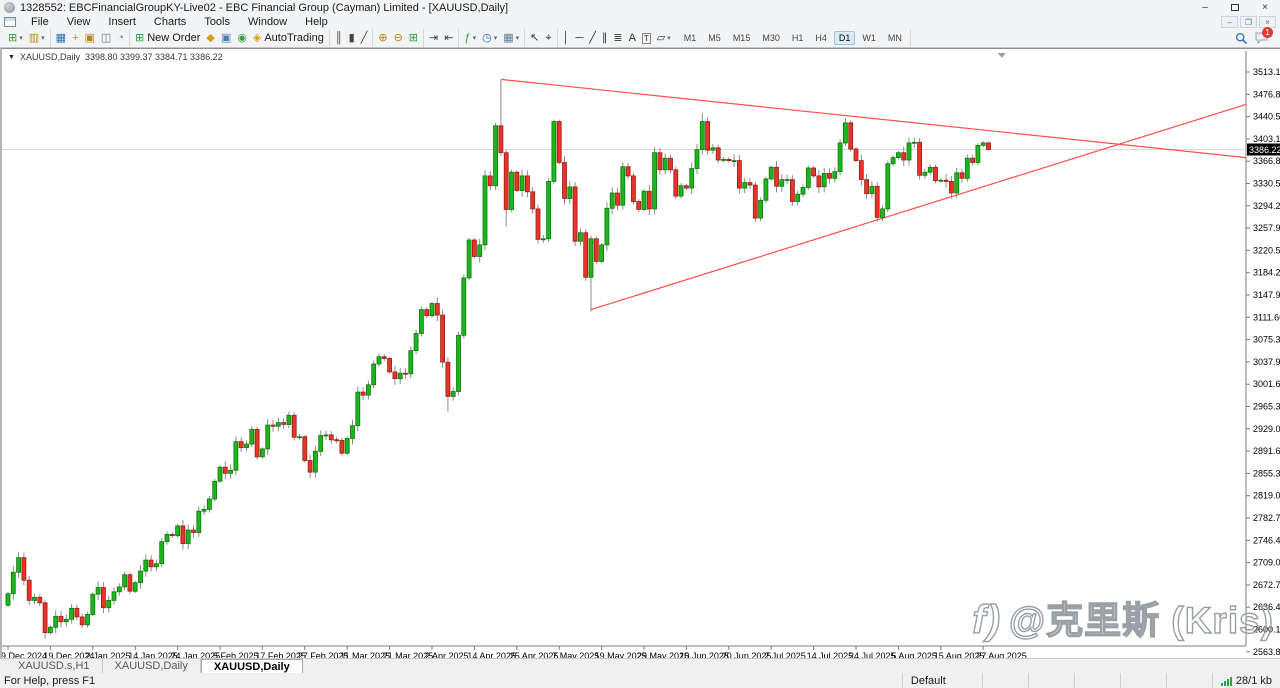 This screenshot has width=1280, height=688. I want to click on menu-charts: Charts, so click(170, 22).